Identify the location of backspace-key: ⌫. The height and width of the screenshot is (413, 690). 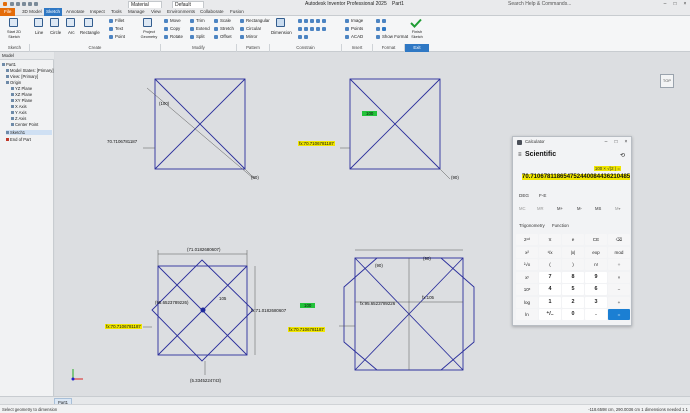
(619, 239).